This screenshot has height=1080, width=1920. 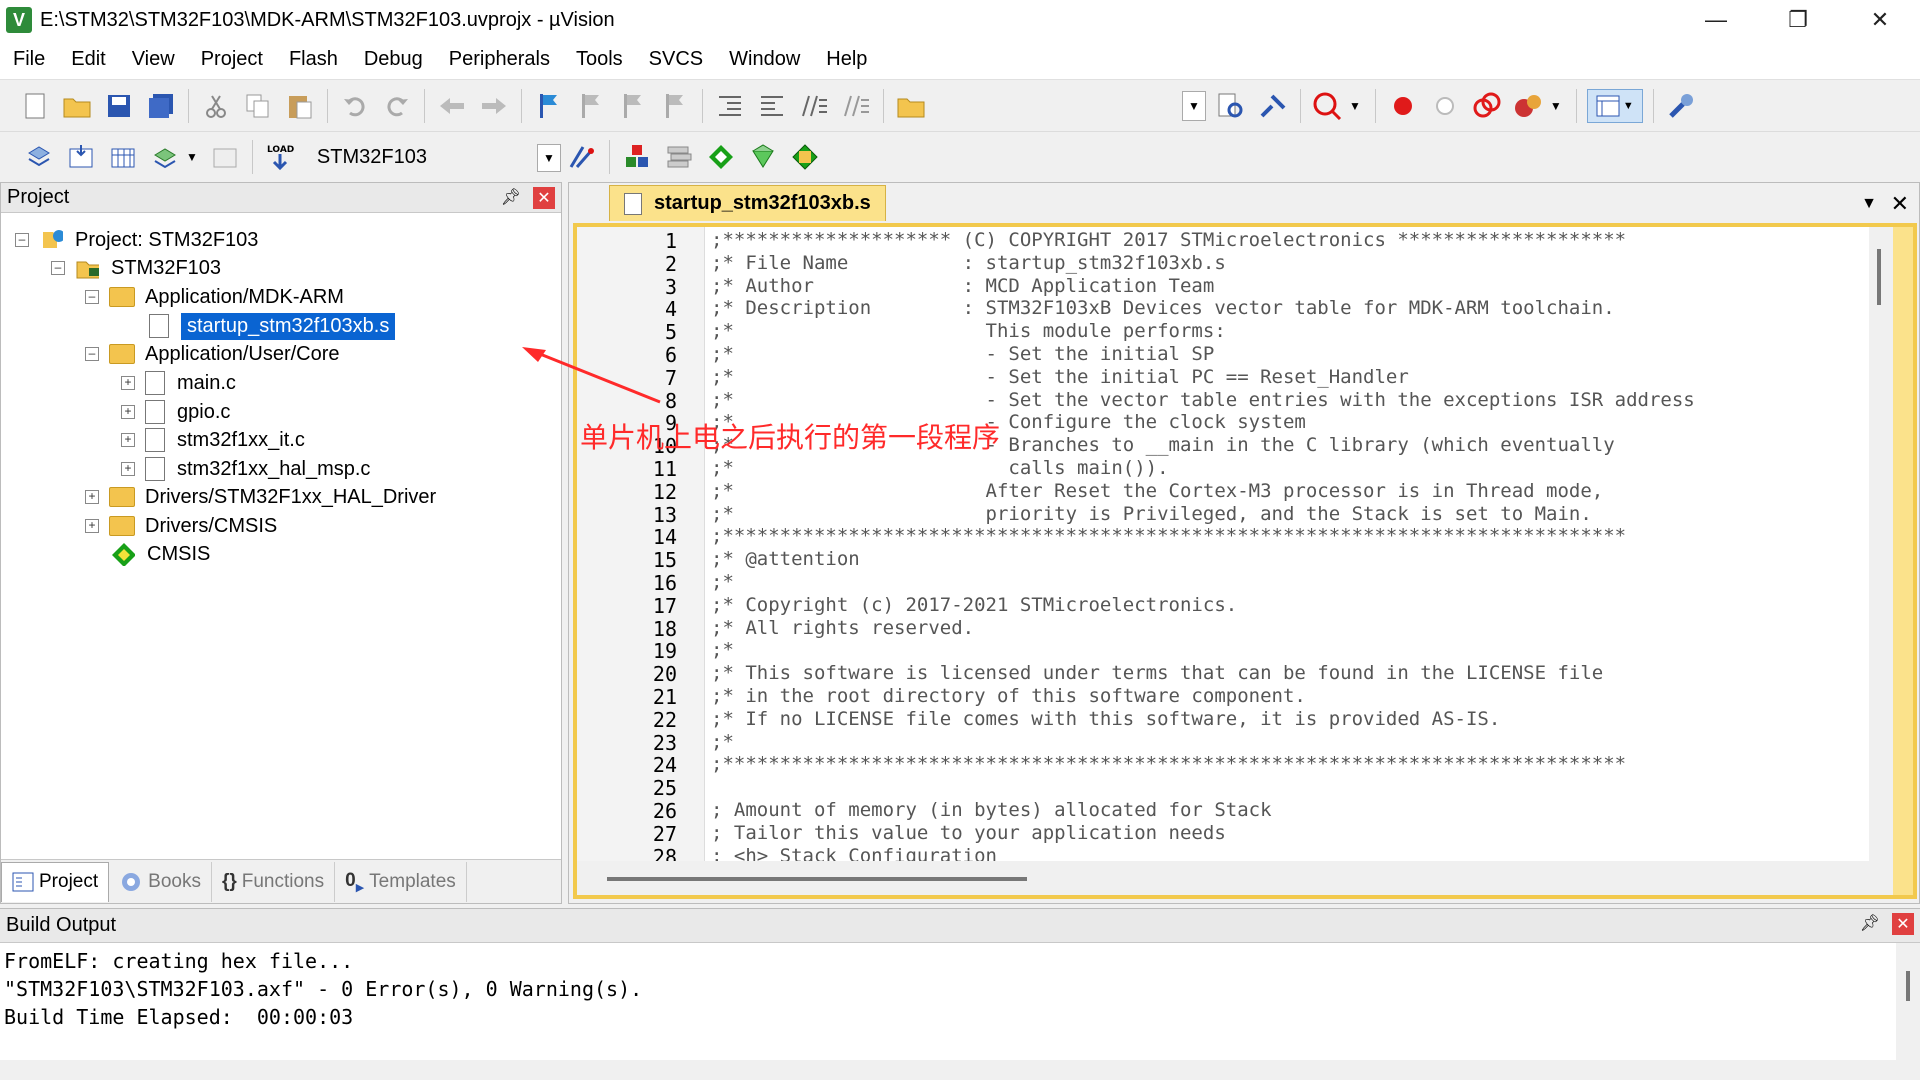 I want to click on next-bookmark-icon, so click(x=633, y=106).